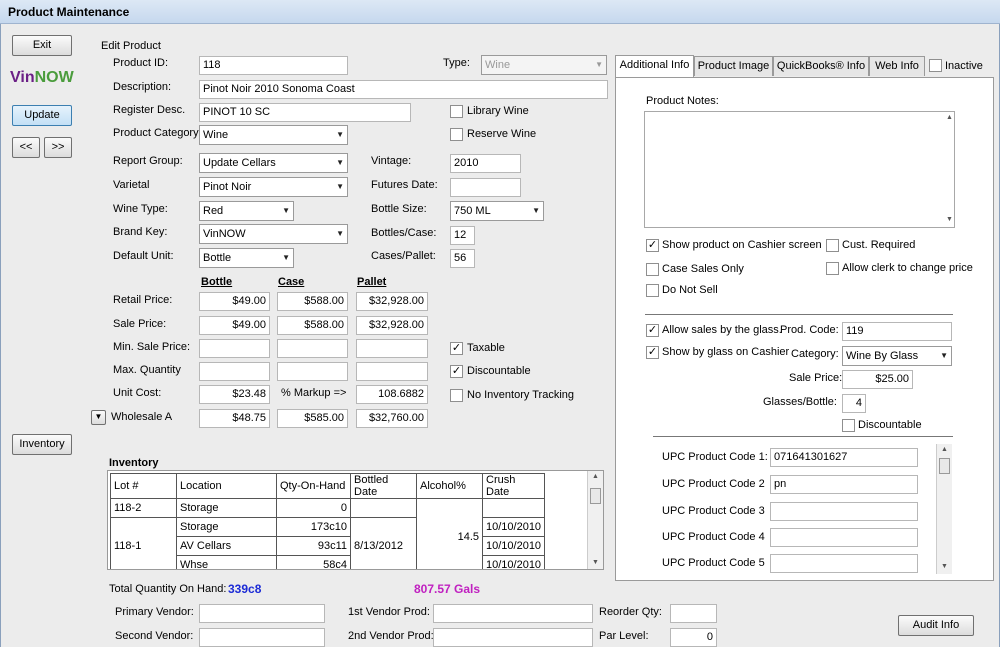 This screenshot has height=647, width=1000. Describe the element at coordinates (131, 185) in the screenshot. I see `varietal-label: Varietal` at that location.